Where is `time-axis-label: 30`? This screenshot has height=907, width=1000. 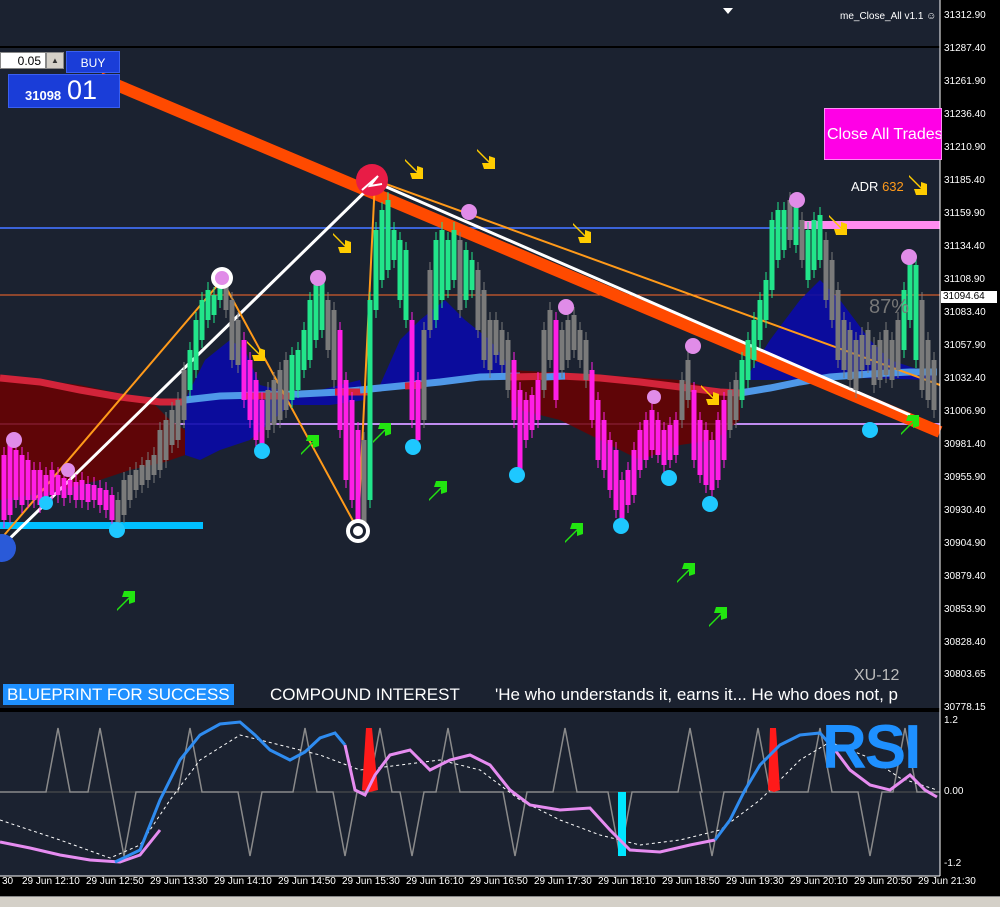
time-axis-label: 30 is located at coordinates (8, 881).